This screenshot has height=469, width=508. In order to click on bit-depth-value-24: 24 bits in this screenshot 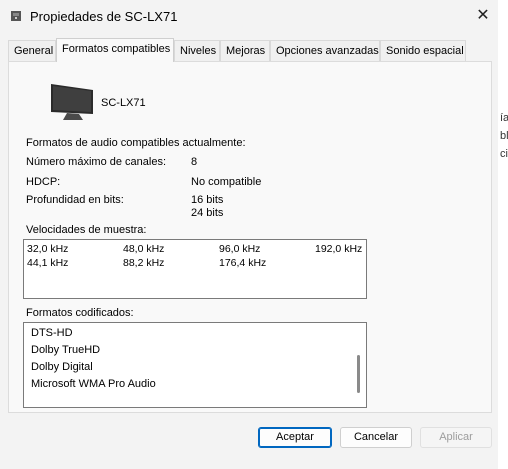, I will do `click(207, 213)`.